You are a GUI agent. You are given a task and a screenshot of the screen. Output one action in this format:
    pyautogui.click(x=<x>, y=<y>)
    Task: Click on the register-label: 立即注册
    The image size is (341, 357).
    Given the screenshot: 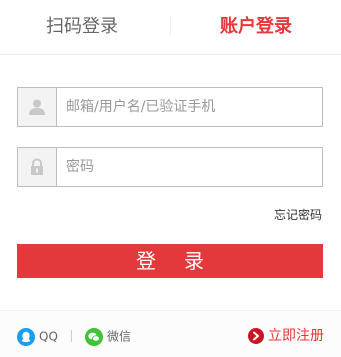 What is the action you would take?
    pyautogui.click(x=296, y=336)
    